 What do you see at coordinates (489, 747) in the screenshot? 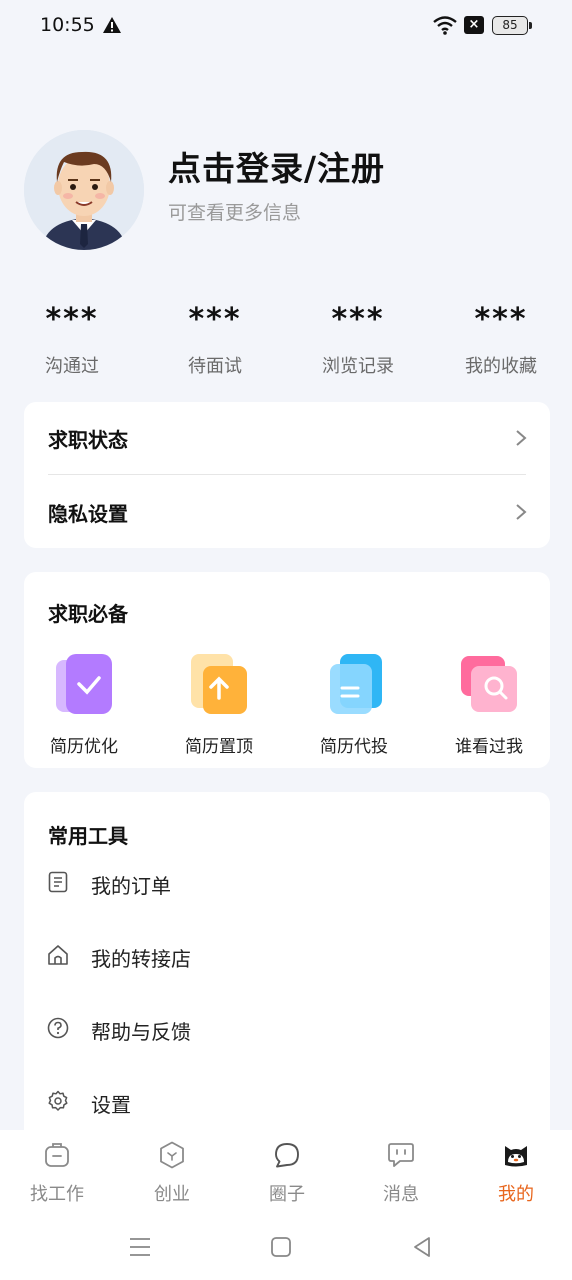
I see `tool-label: 谁看过我` at bounding box center [489, 747].